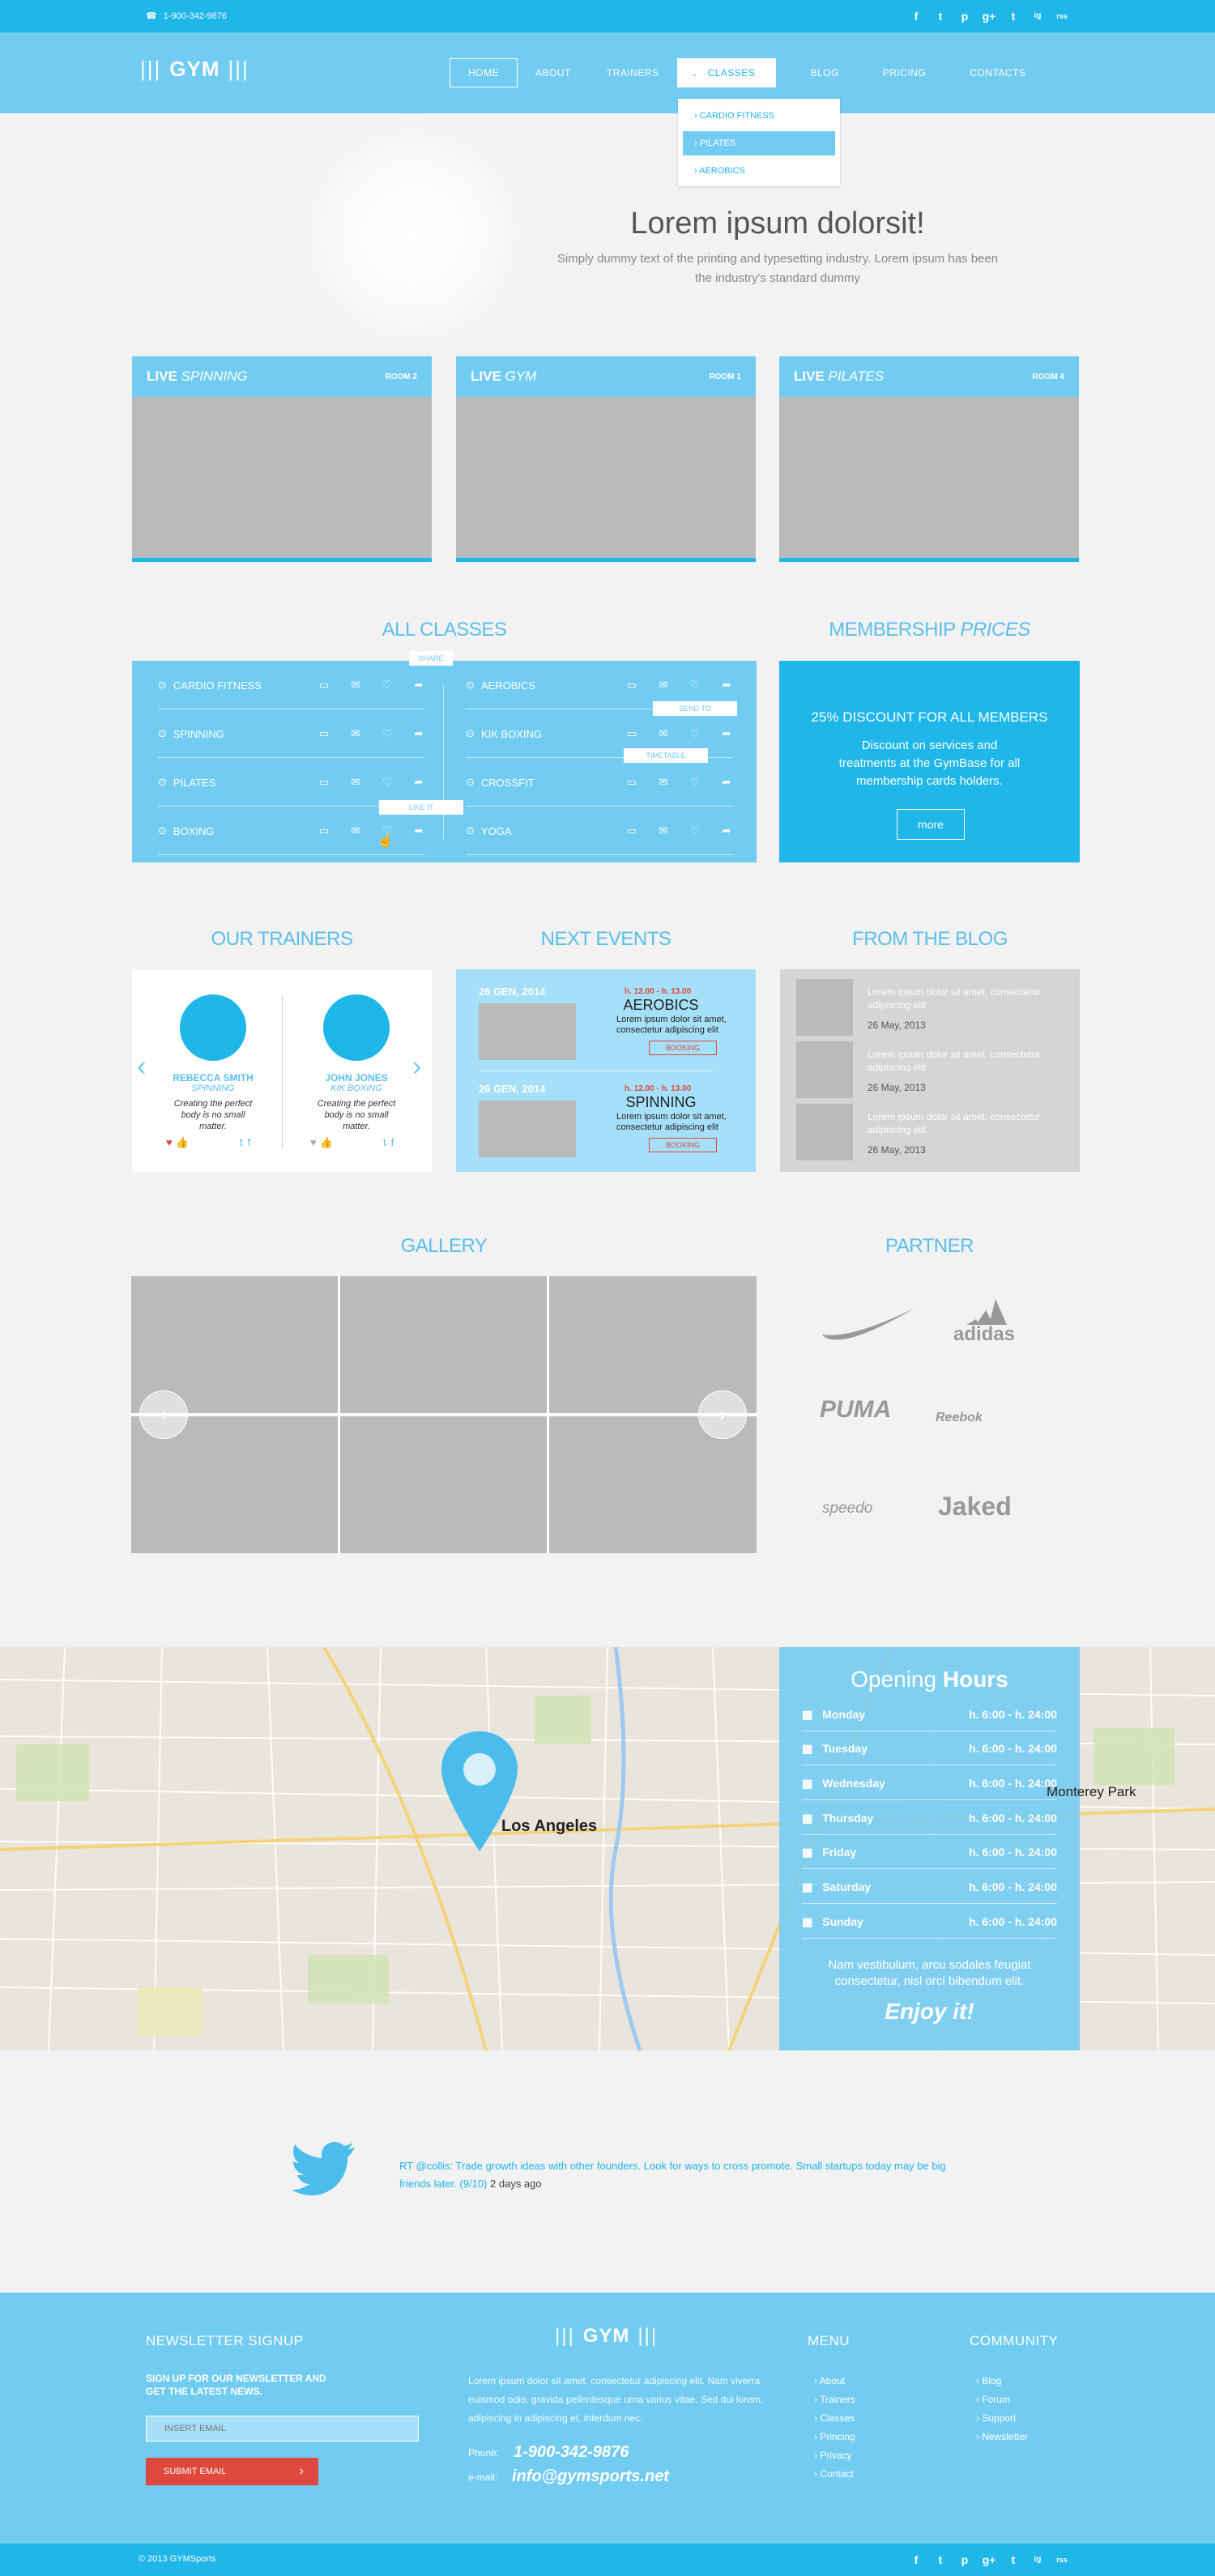 This screenshot has height=2576, width=1215. I want to click on dropdown-item-pilates: › PILATES, so click(759, 143).